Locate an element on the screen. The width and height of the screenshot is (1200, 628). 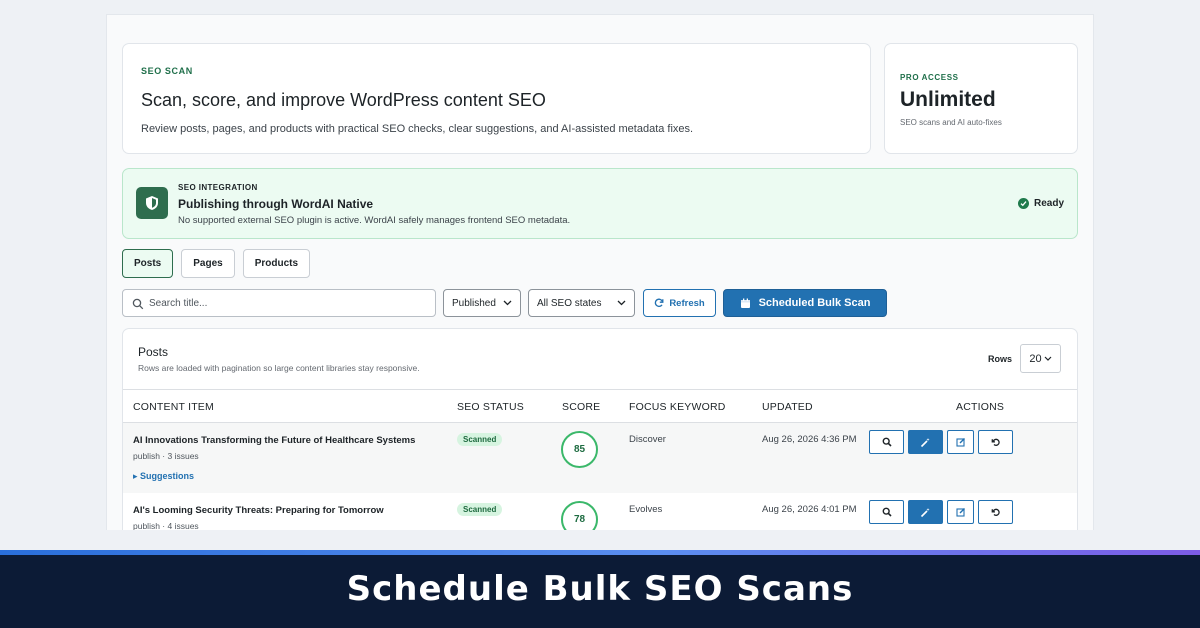
status-select-value: Published is located at coordinates (474, 303).